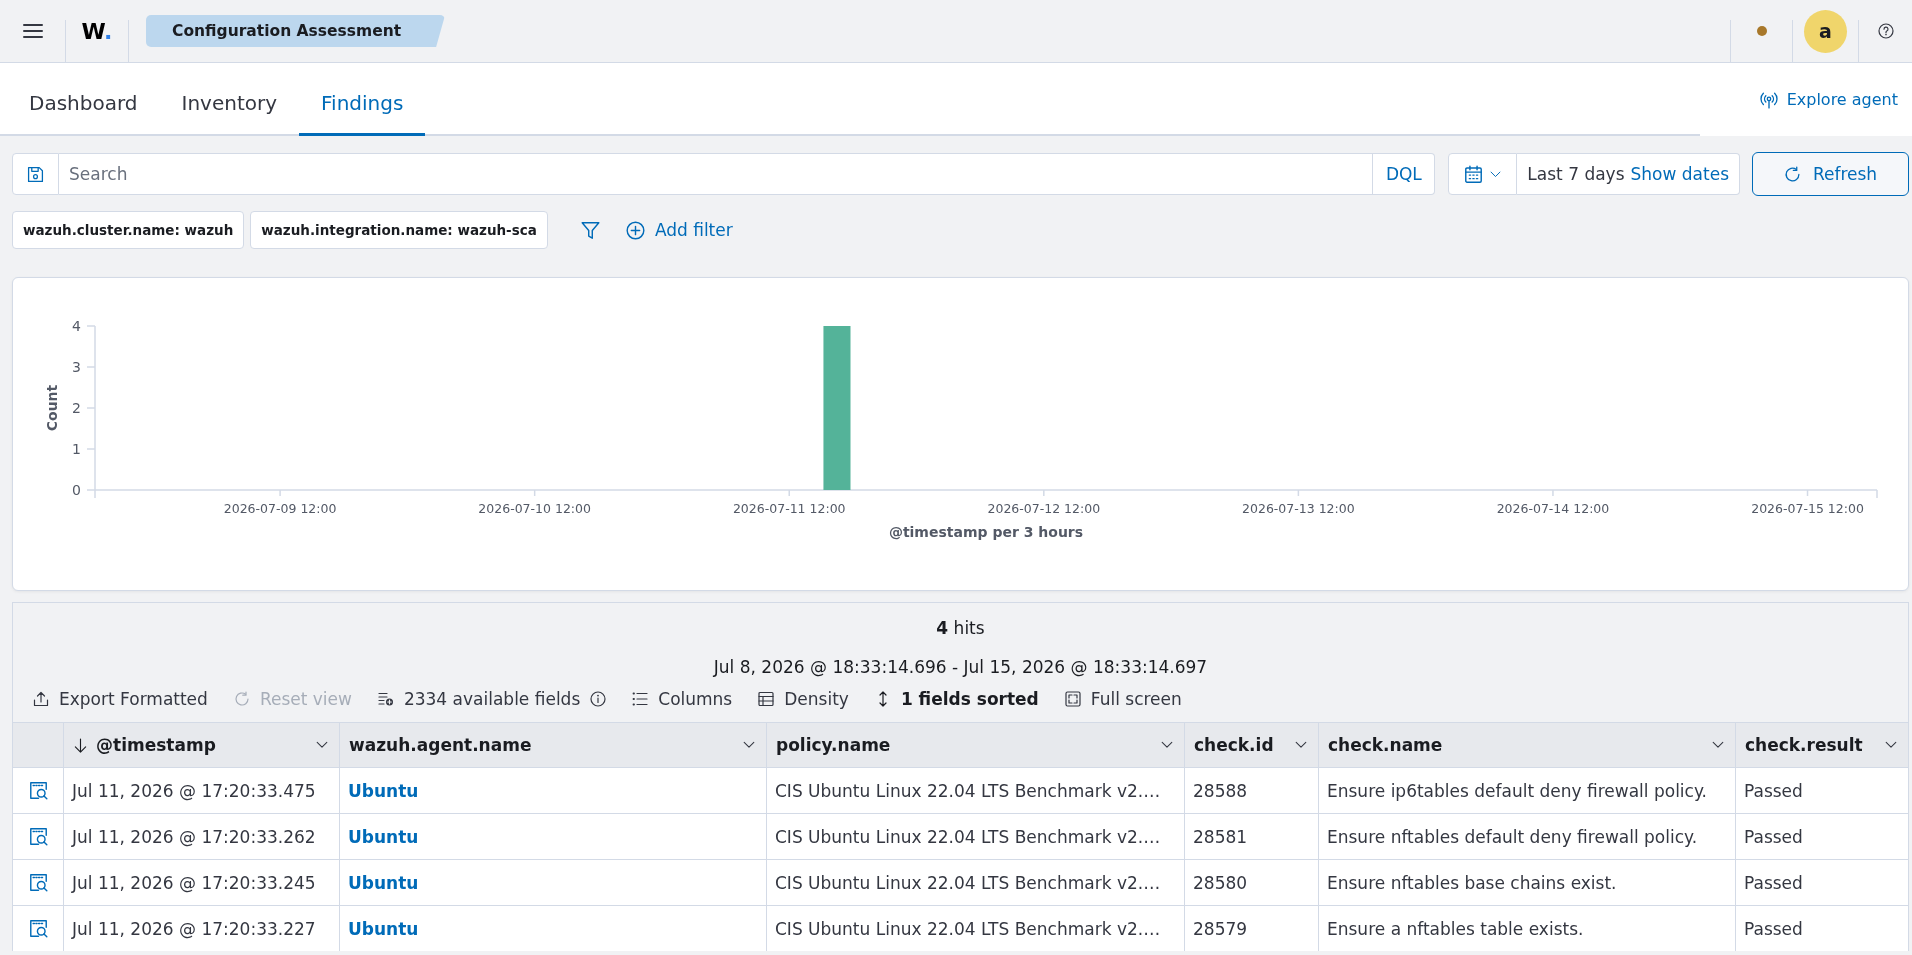 This screenshot has width=1912, height=955. What do you see at coordinates (76, 408) in the screenshot?
I see `axis-tick-label: 2` at bounding box center [76, 408].